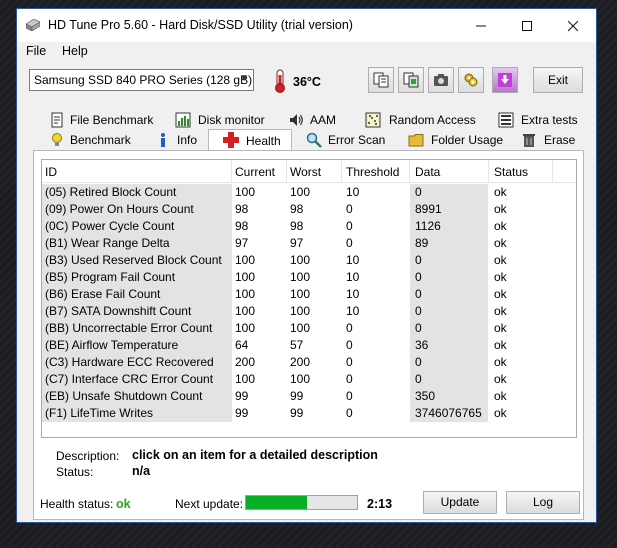  I want to click on minimize-button, so click(481, 25).